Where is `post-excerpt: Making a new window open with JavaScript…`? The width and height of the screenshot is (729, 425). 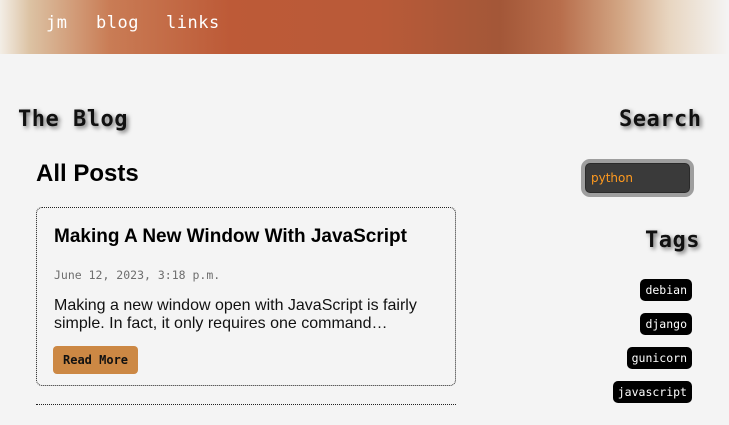
post-excerpt: Making a new window open with JavaScript… is located at coordinates (235, 314).